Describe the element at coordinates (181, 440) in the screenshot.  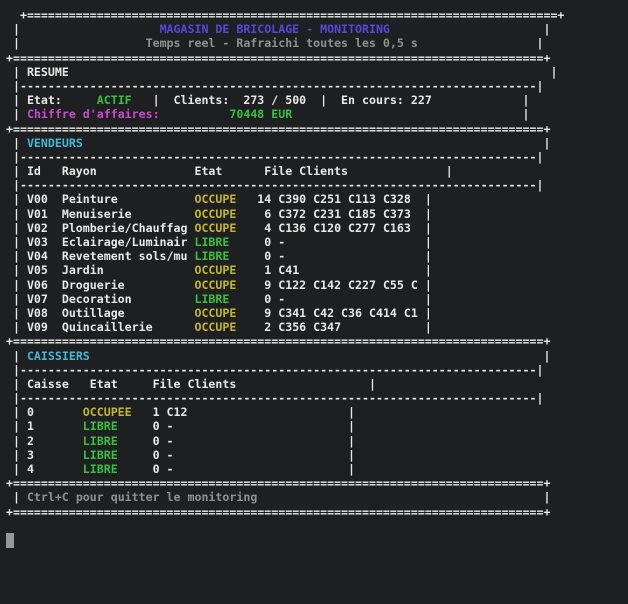
I see `caissier-row-2: | 2 LIBRE 0 - |` at that location.